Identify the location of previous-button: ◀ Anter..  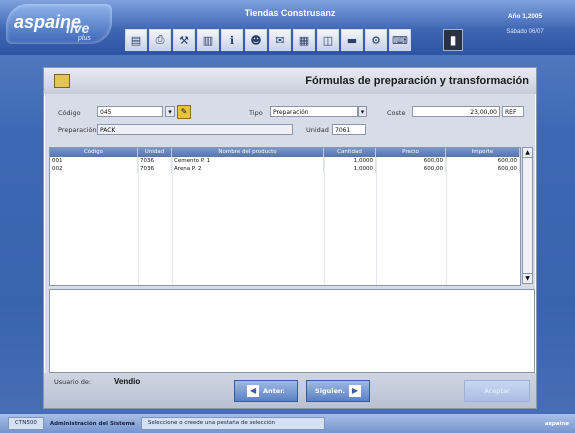
(266, 391).